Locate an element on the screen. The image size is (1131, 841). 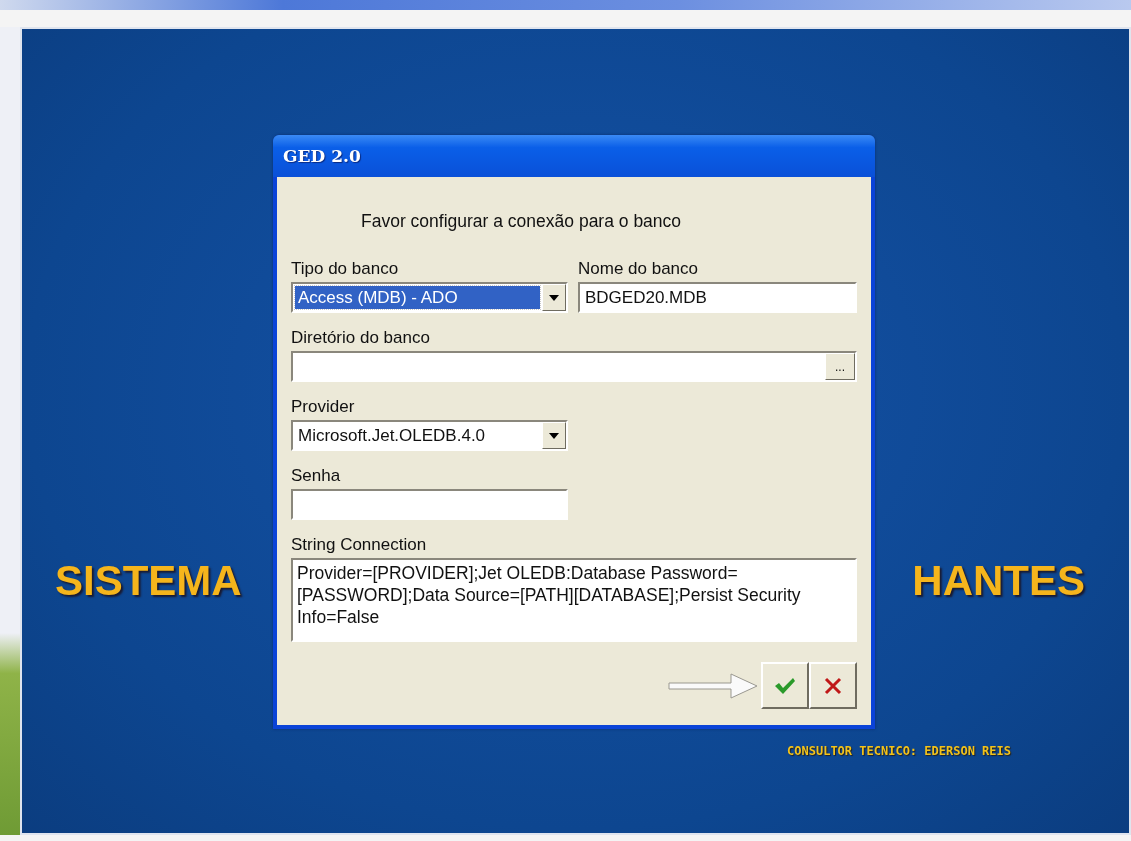
confirm-button is located at coordinates (785, 685).